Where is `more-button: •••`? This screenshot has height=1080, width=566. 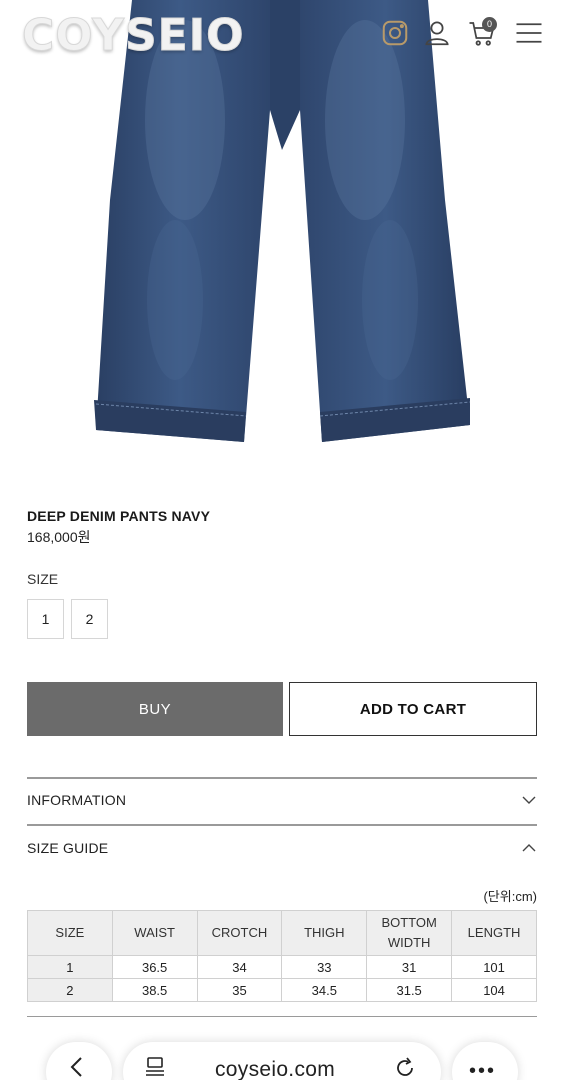
more-button: ••• is located at coordinates (485, 1061).